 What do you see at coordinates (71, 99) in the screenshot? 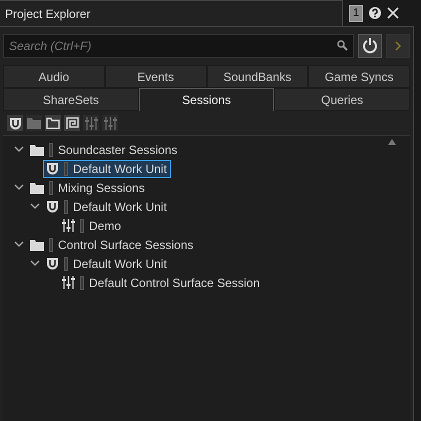
I see `tab: ShareSets` at bounding box center [71, 99].